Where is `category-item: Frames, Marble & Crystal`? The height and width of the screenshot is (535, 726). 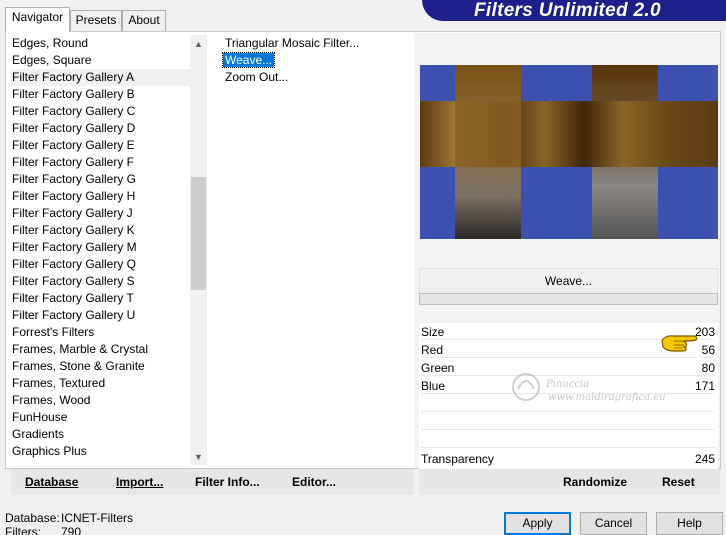 category-item: Frames, Marble & Crystal is located at coordinates (100, 349).